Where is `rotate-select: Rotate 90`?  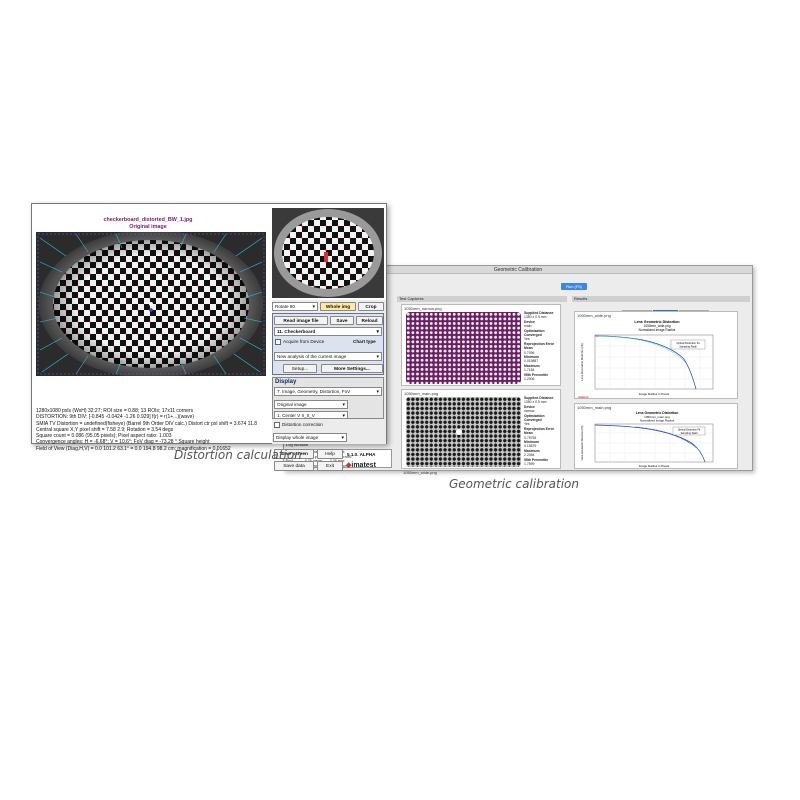
rotate-select: Rotate 90 is located at coordinates (295, 306).